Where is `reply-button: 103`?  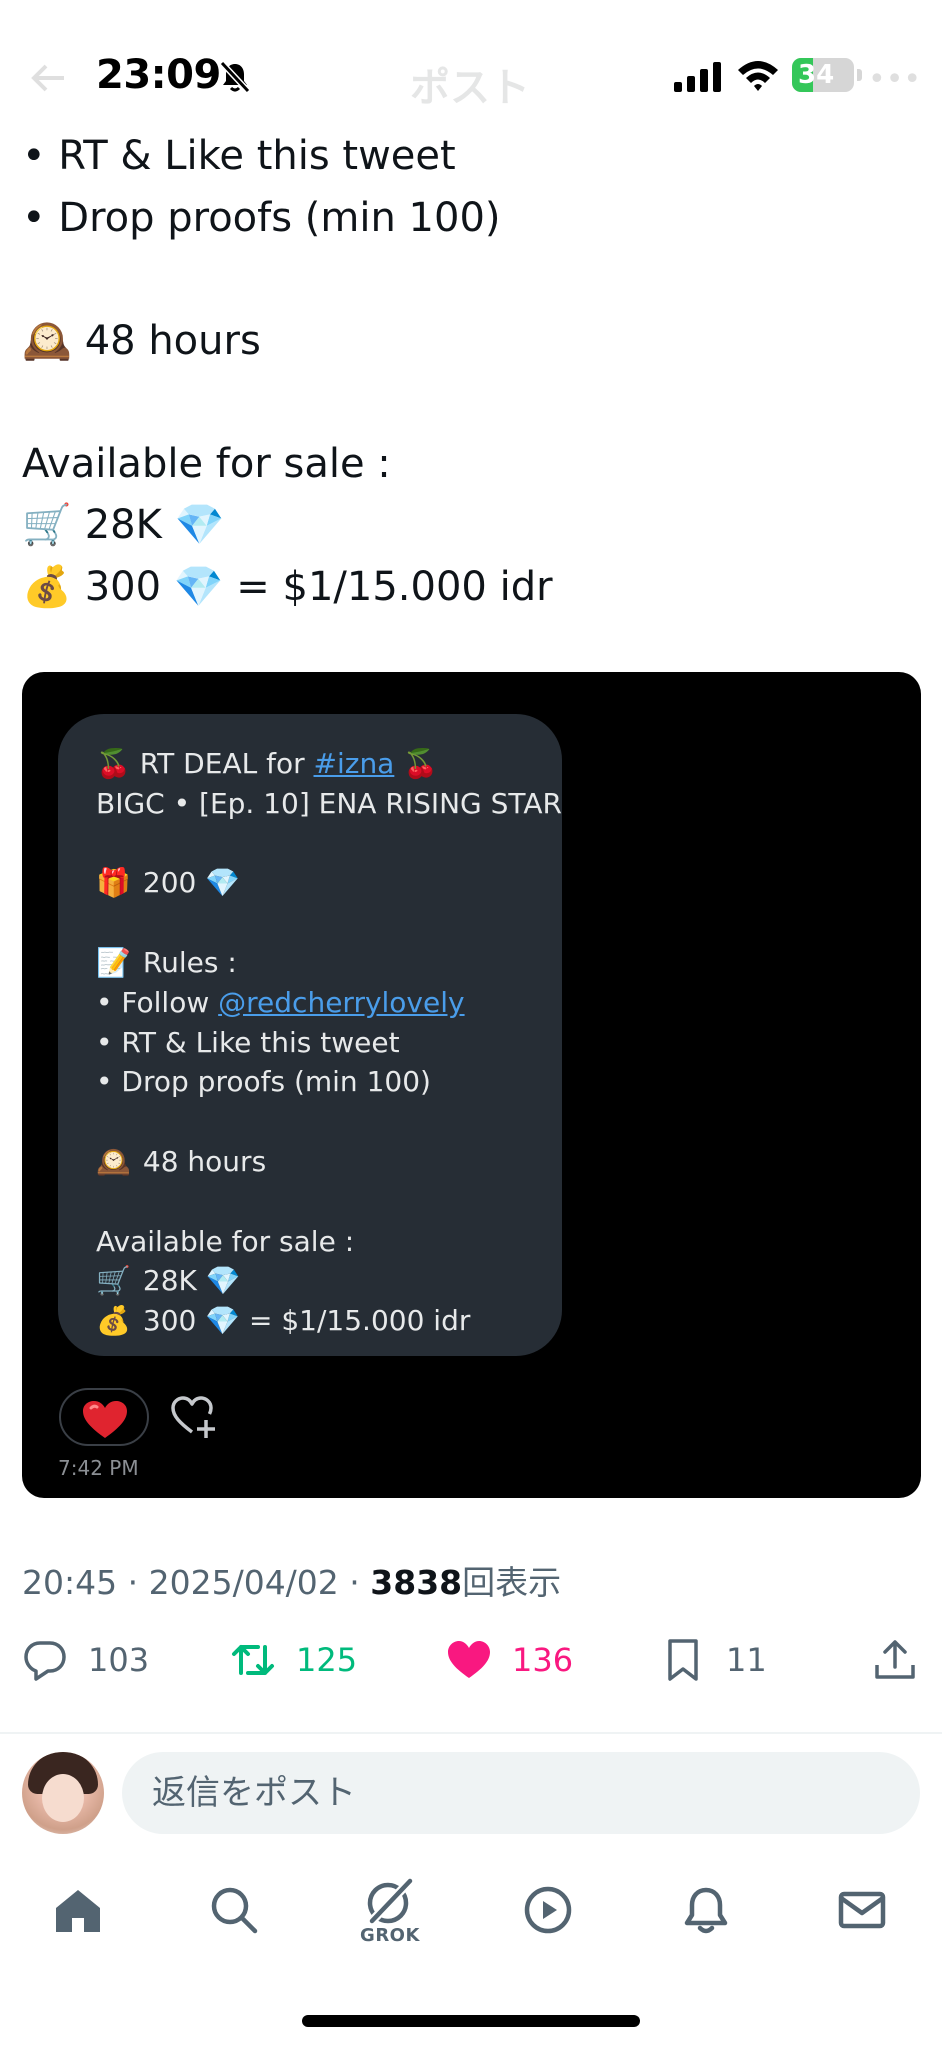 reply-button: 103 is located at coordinates (85, 1660).